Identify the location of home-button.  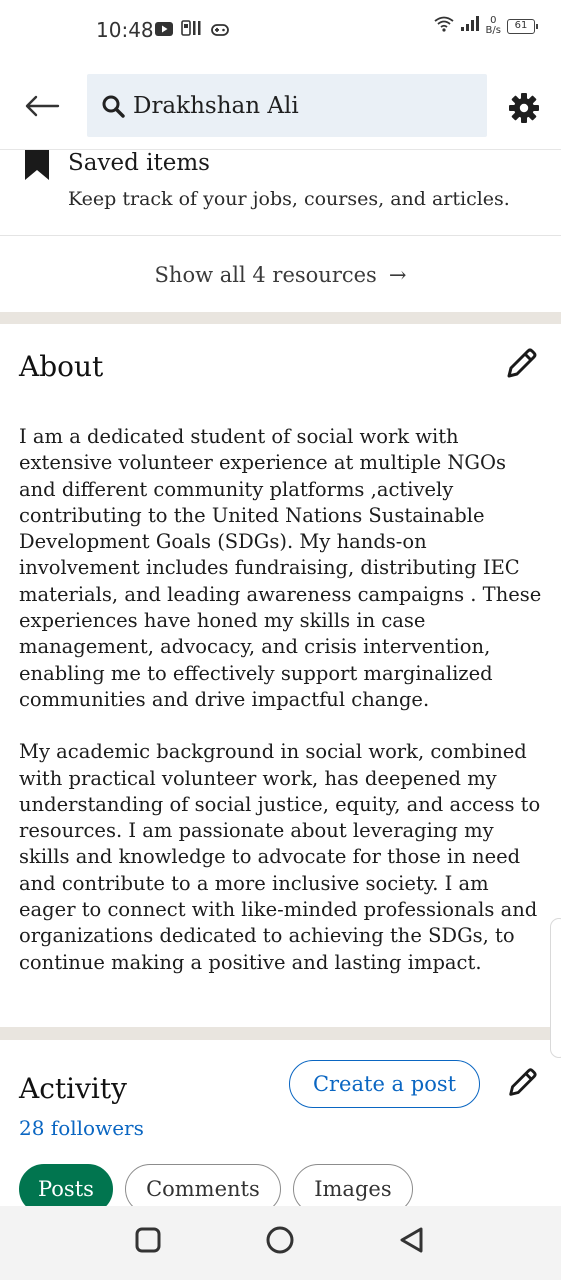
(280, 1242).